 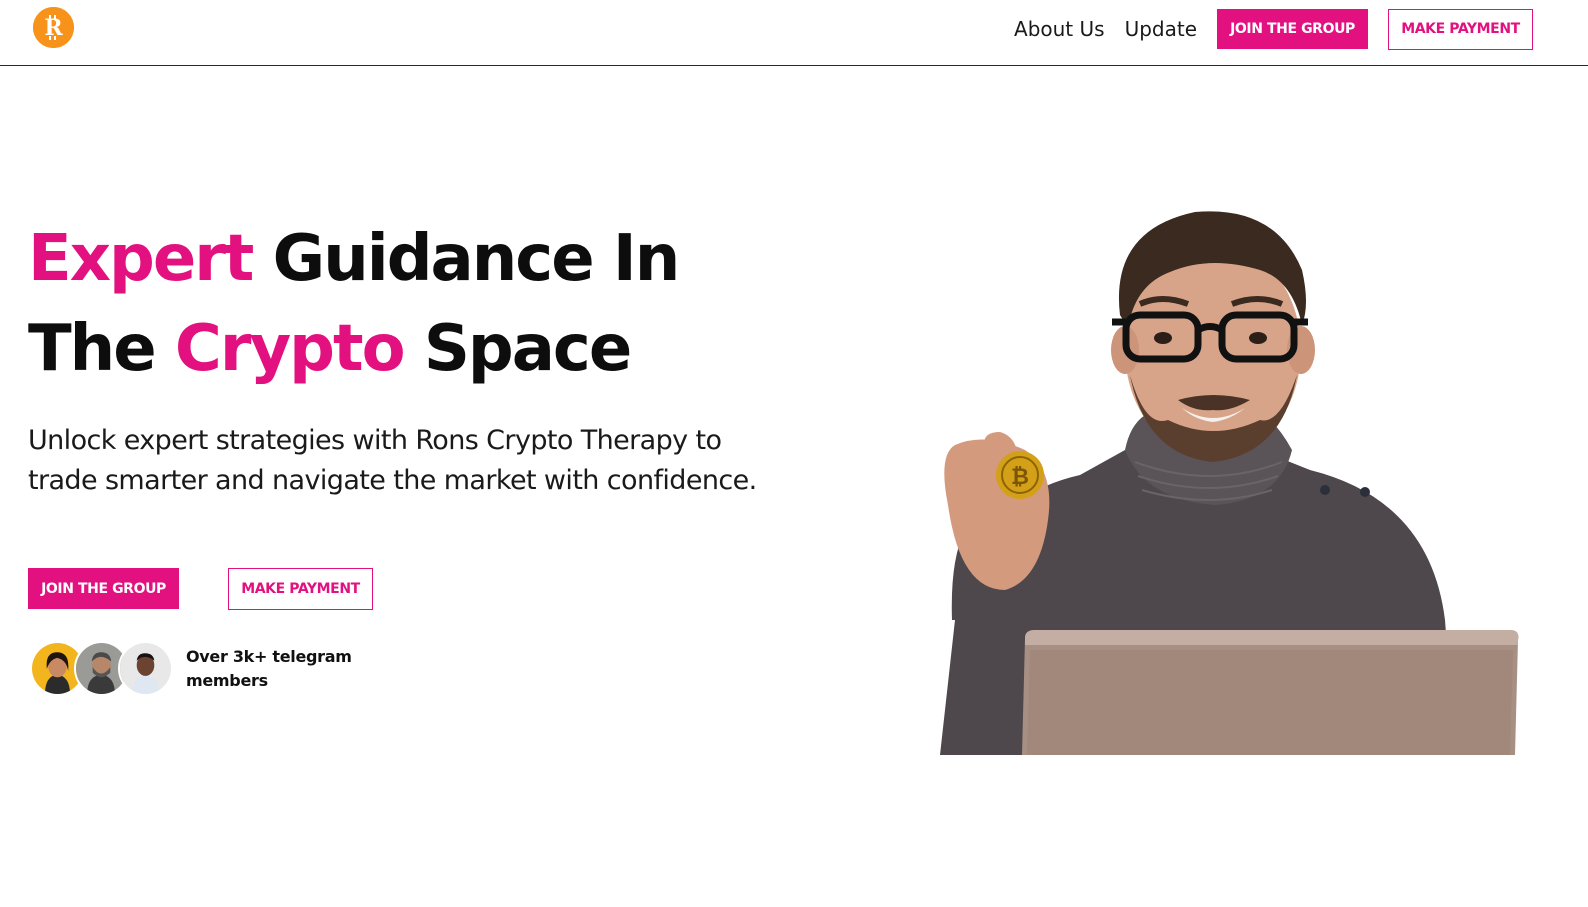 What do you see at coordinates (300, 589) in the screenshot?
I see `hero-make-payment-button: MAKE PAYMENT` at bounding box center [300, 589].